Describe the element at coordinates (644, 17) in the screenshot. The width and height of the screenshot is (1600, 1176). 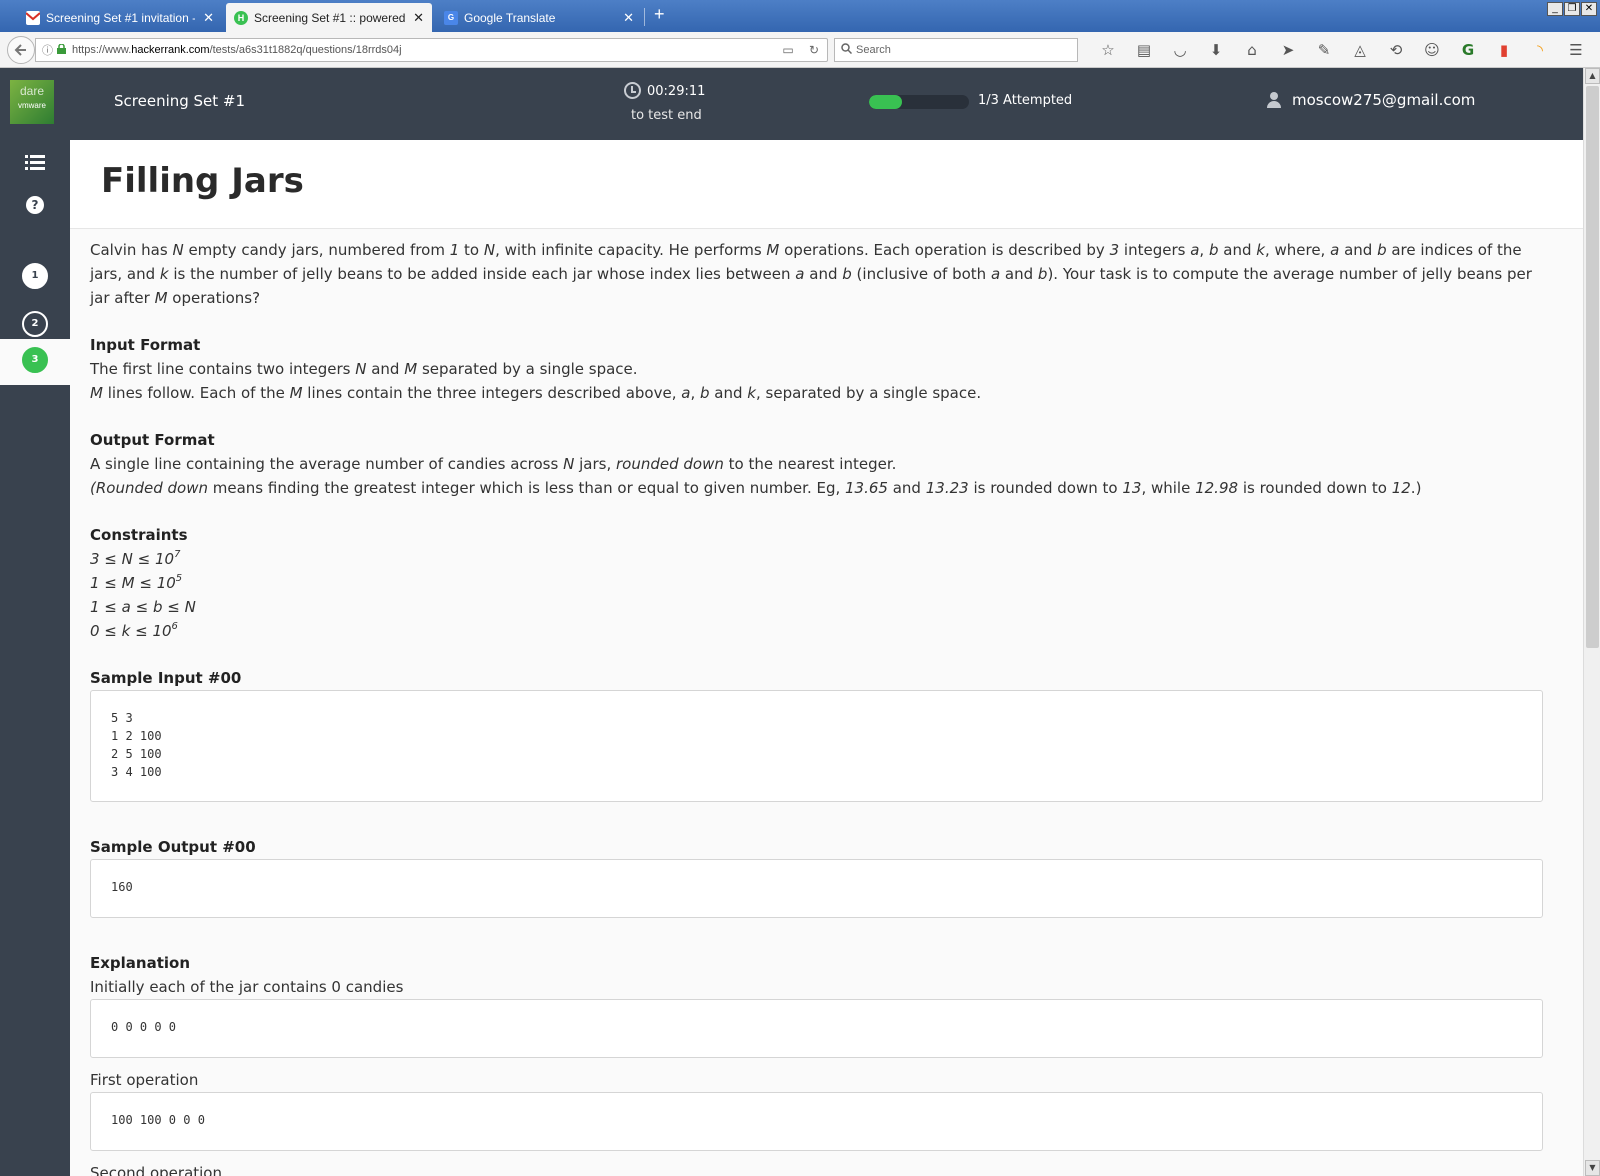
I see `tab-separator` at that location.